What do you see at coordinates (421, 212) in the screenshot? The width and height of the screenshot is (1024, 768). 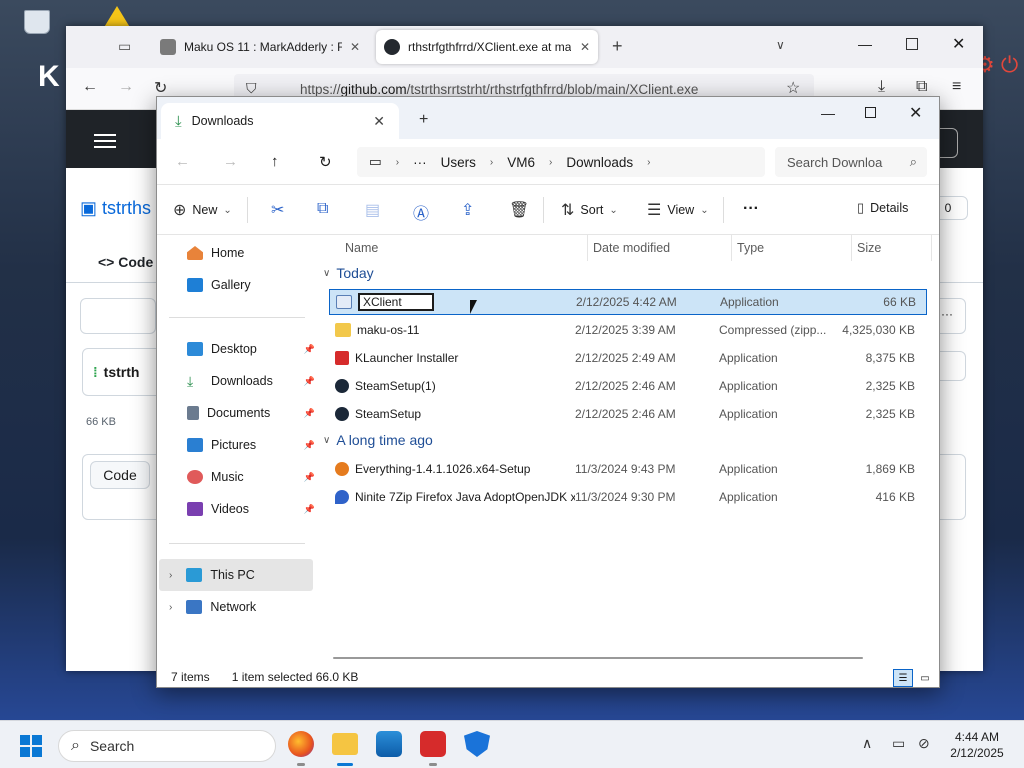 I see `rename-button: Ⓐ` at bounding box center [421, 212].